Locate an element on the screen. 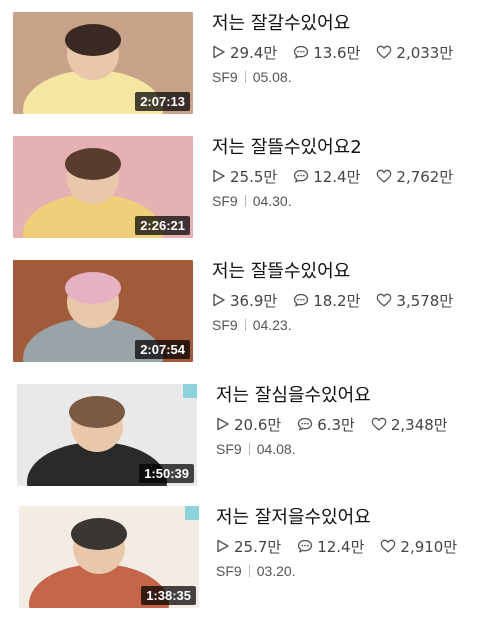 This screenshot has height=622, width=480. play-count-value: 29.4만 is located at coordinates (254, 52).